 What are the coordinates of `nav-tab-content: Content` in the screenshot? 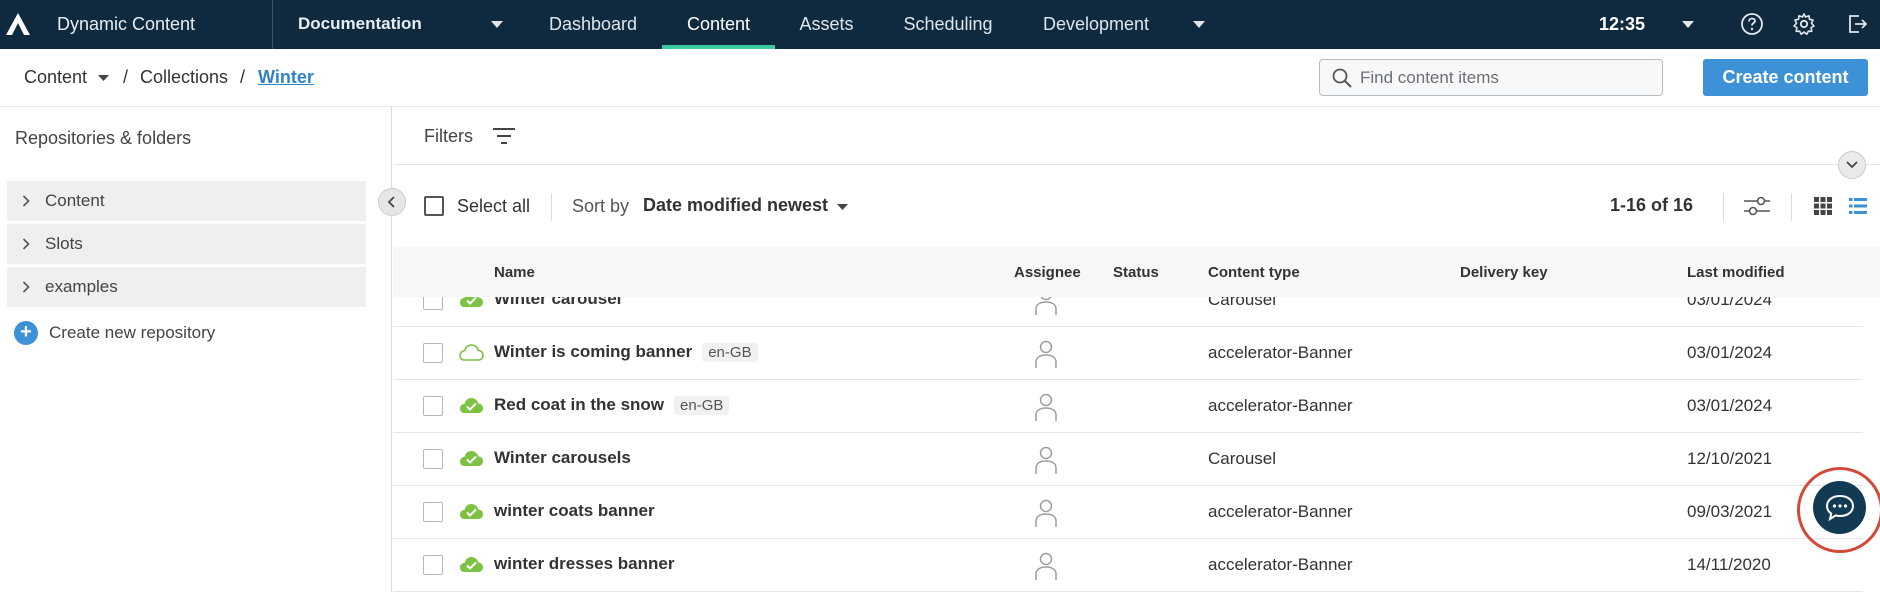 It's located at (718, 24).